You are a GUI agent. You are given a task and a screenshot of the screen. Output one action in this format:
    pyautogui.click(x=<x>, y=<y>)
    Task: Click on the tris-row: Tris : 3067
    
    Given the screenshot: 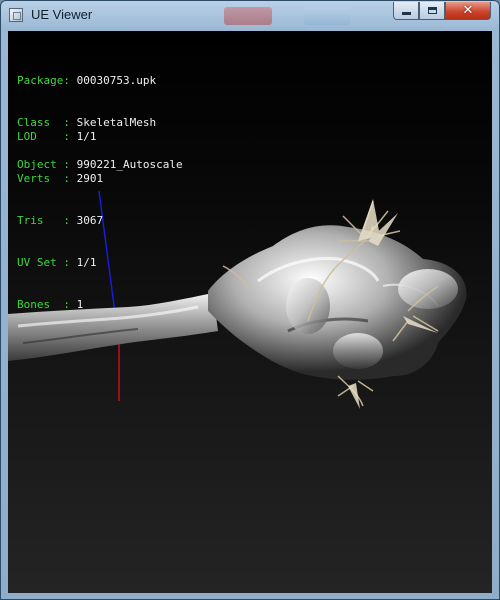 What is the action you would take?
    pyautogui.click(x=60, y=220)
    